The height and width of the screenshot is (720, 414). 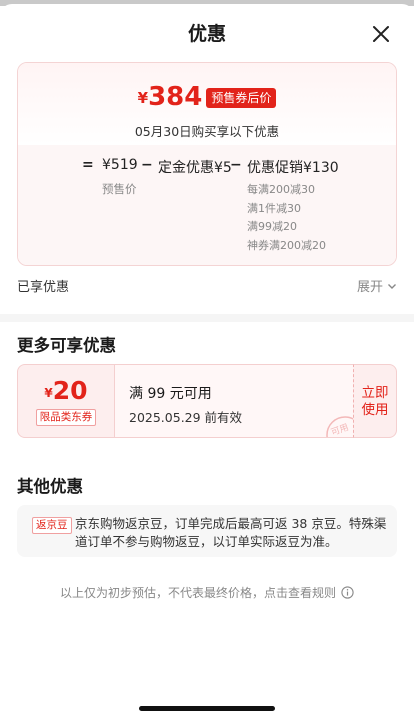 I want to click on more-discounts-title: 更多可享优惠, so click(x=66, y=345).